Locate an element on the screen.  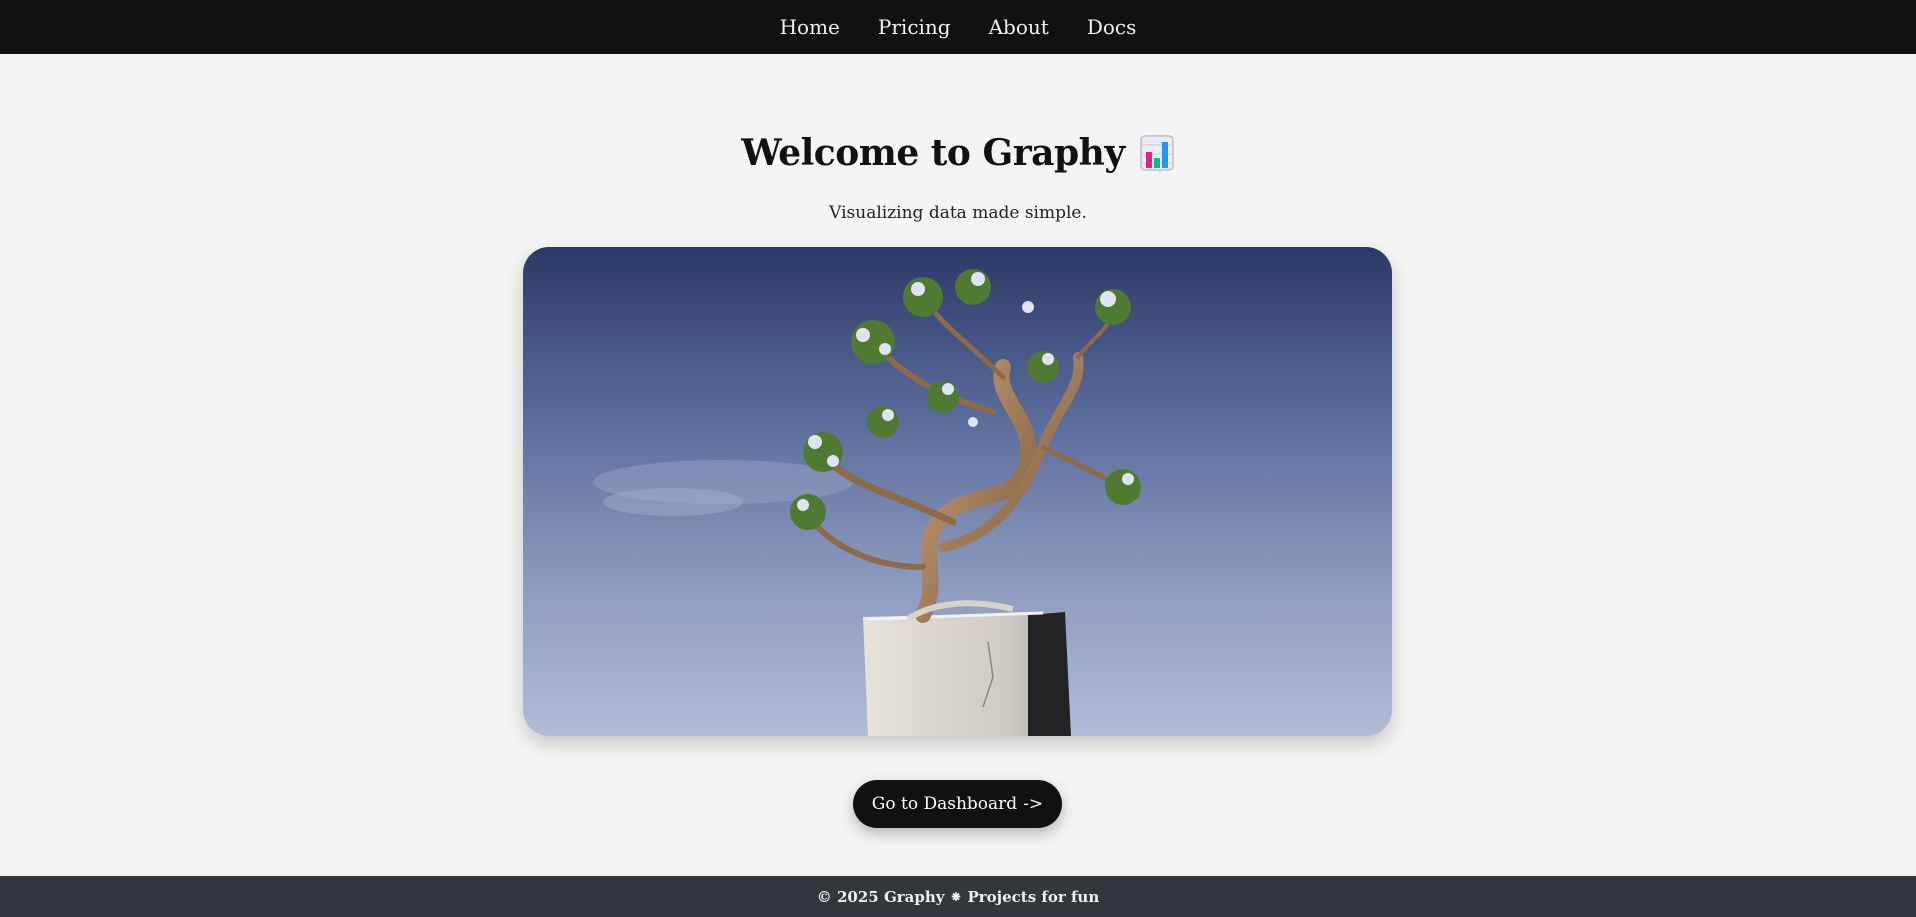
footer-text: © 2025 Graphy ⁕ Projects for fun is located at coordinates (958, 896).